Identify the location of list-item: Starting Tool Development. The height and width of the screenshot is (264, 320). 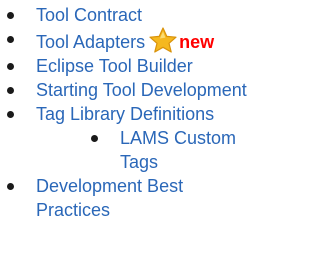
(128, 90).